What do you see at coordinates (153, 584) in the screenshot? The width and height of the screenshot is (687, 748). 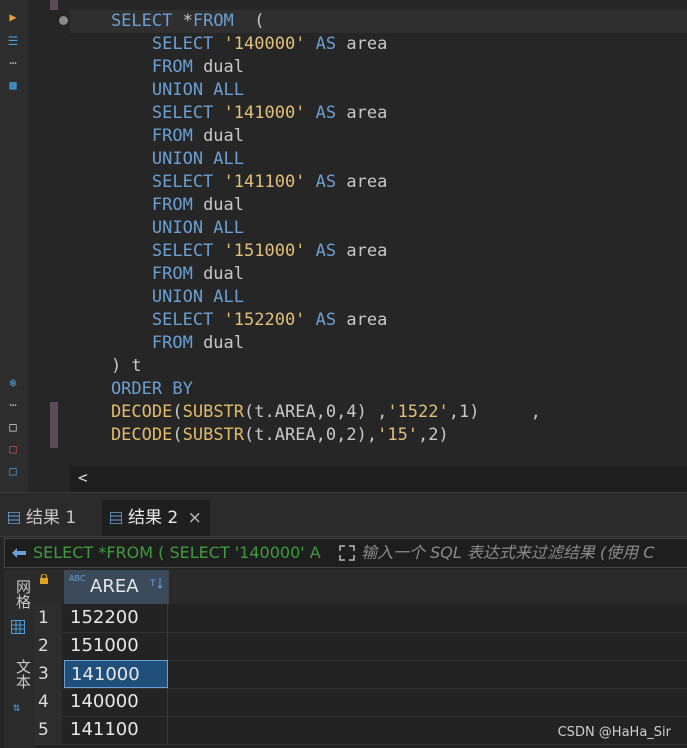 I see `svg-text: T` at bounding box center [153, 584].